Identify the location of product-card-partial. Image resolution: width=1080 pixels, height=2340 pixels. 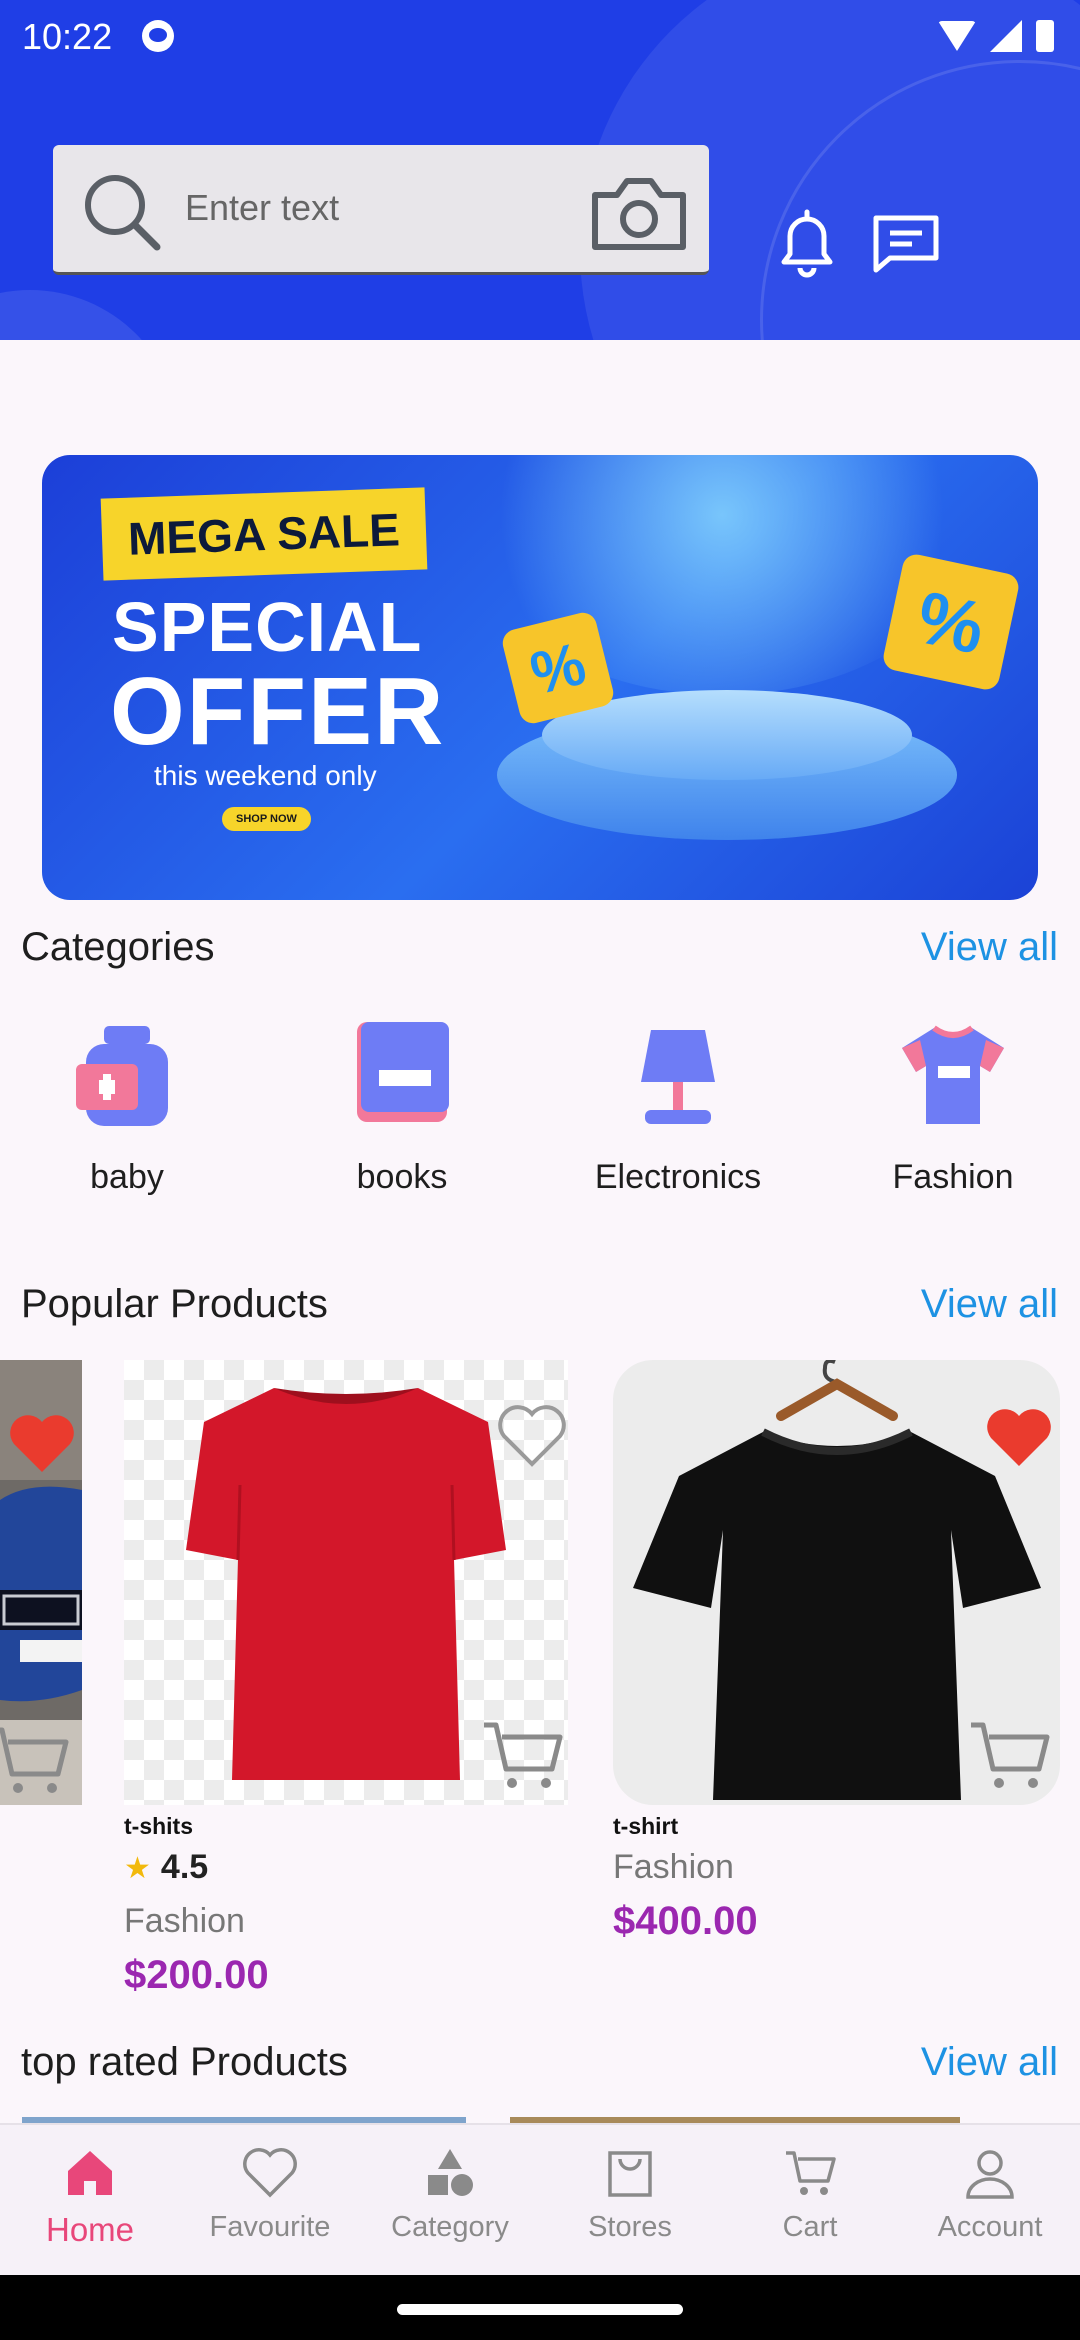
(41, 1582).